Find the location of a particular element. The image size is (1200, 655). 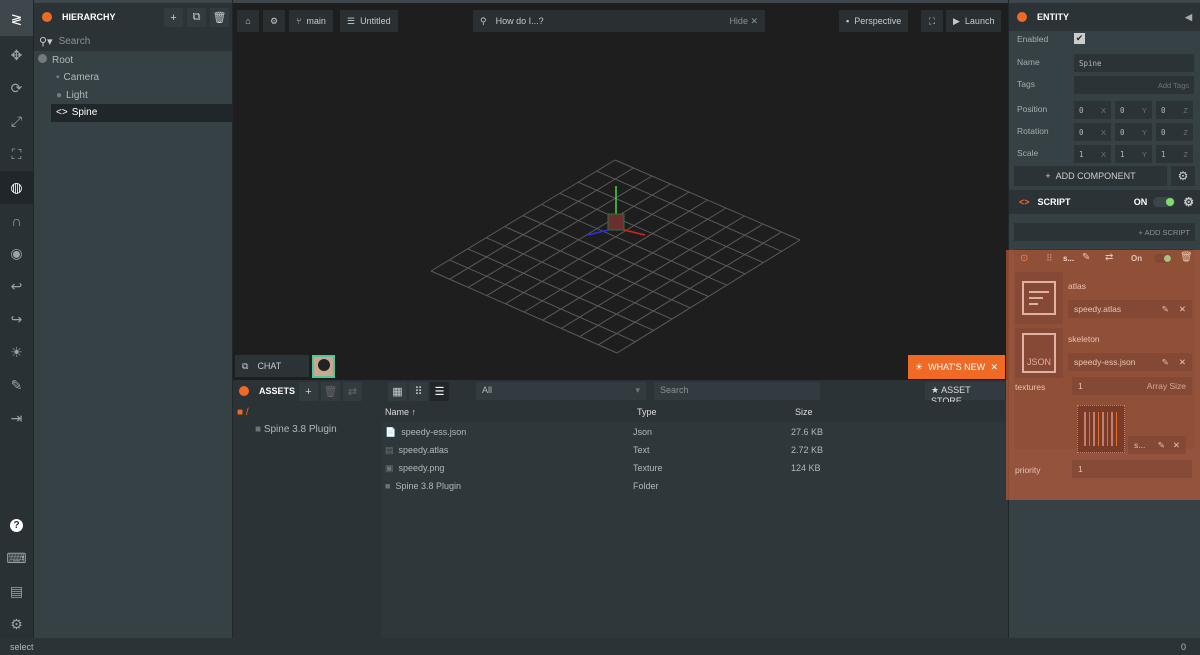

collapse-icon: ⊙ is located at coordinates (1024, 258).